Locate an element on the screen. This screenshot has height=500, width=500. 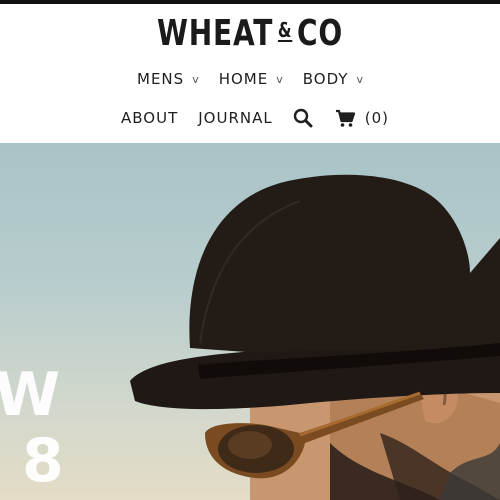
nav-item-label: JOURNAL is located at coordinates (235, 118).